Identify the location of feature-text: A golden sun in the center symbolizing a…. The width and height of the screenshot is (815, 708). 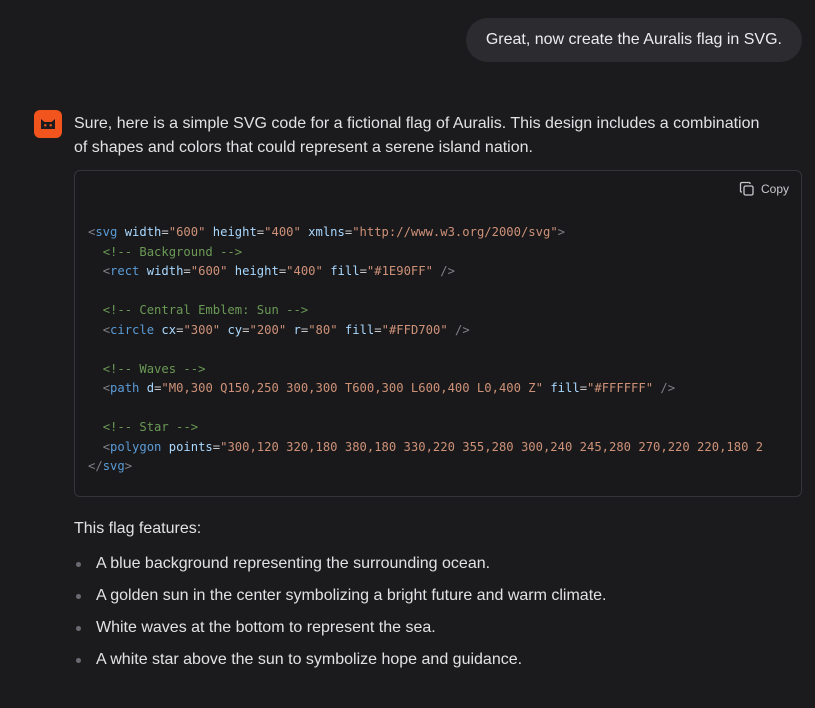
(351, 595).